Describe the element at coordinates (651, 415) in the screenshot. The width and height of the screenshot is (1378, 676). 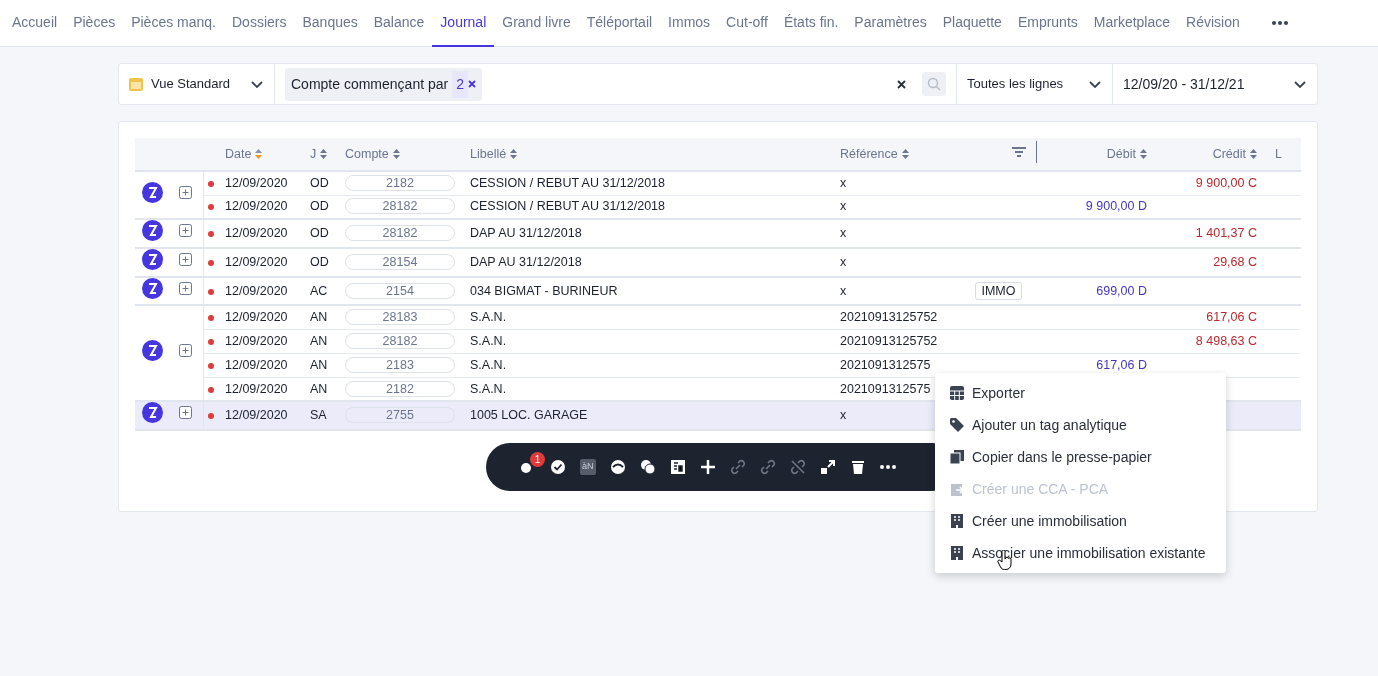
I see `table-cell: 1005 LOC. GARAGE` at that location.